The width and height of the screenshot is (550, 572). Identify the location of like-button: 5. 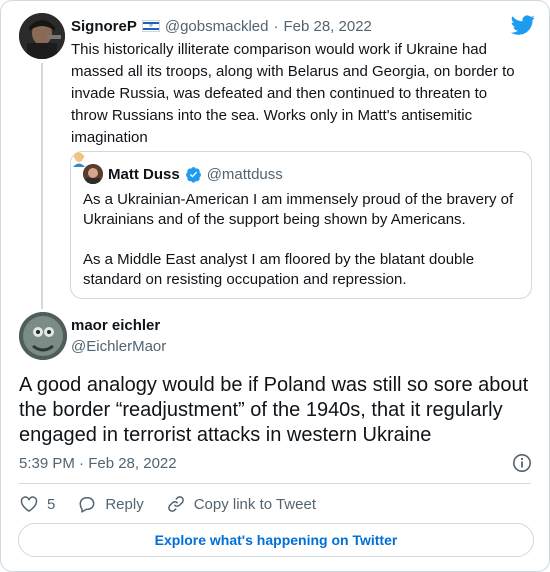
(37, 504).